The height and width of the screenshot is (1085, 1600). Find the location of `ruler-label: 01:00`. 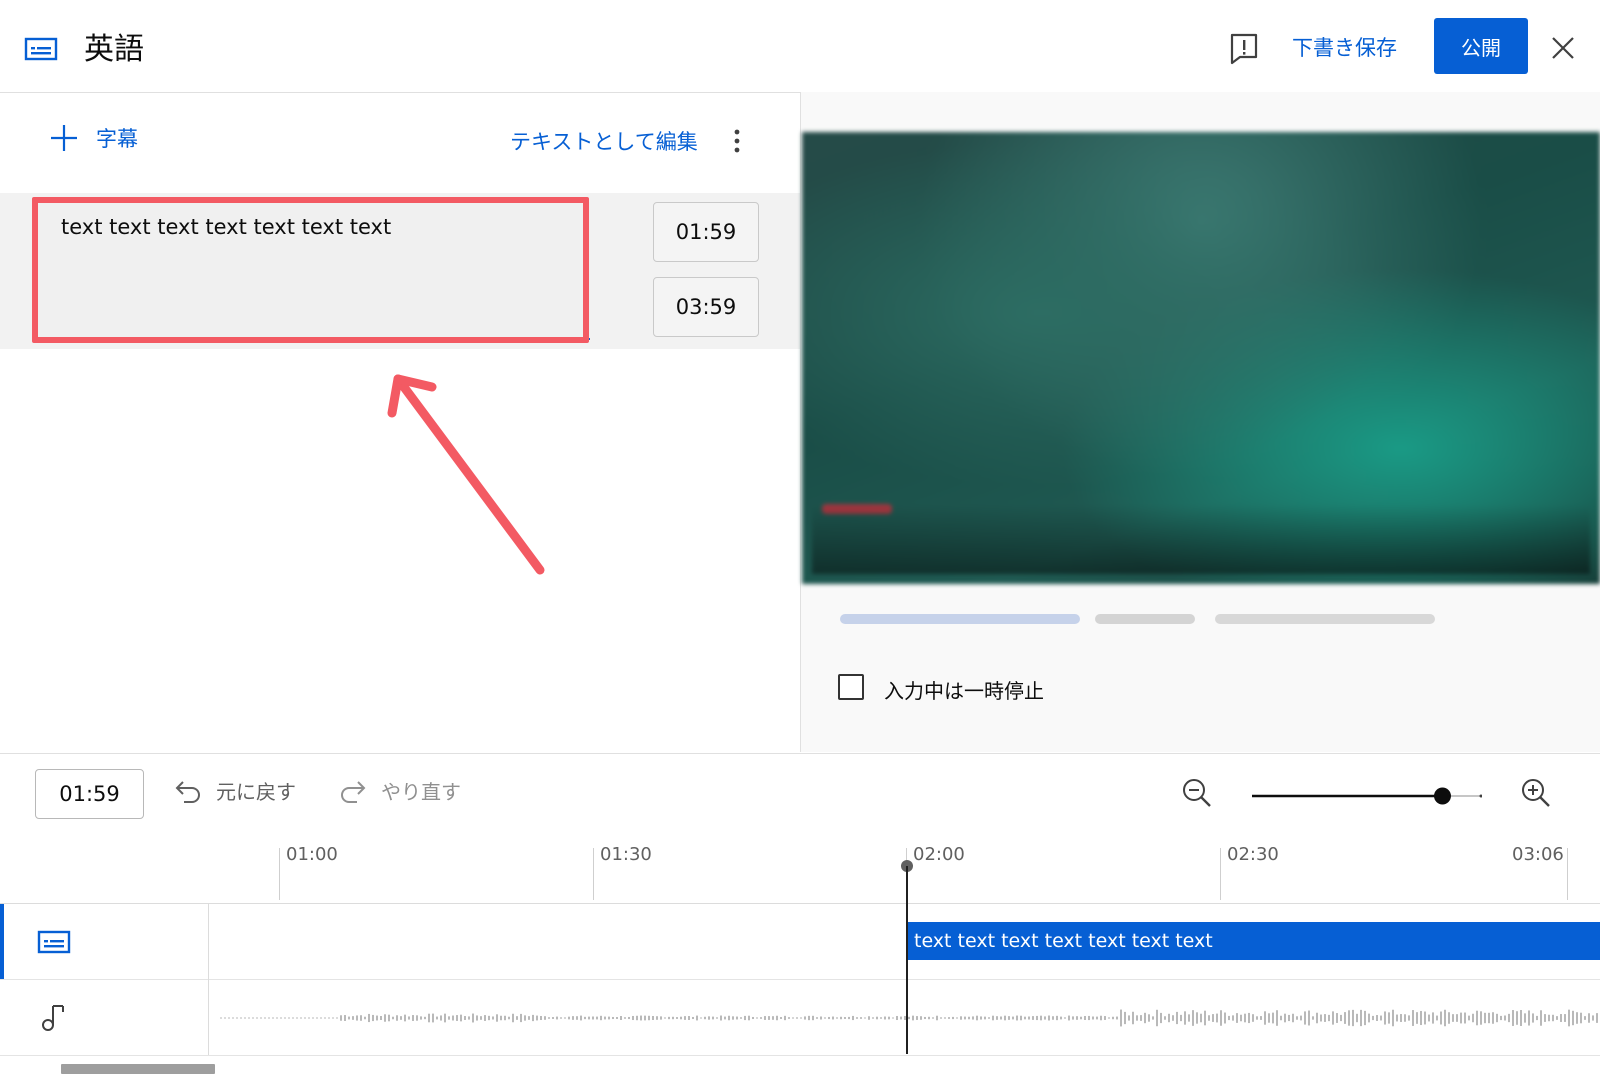

ruler-label: 01:00 is located at coordinates (312, 854).